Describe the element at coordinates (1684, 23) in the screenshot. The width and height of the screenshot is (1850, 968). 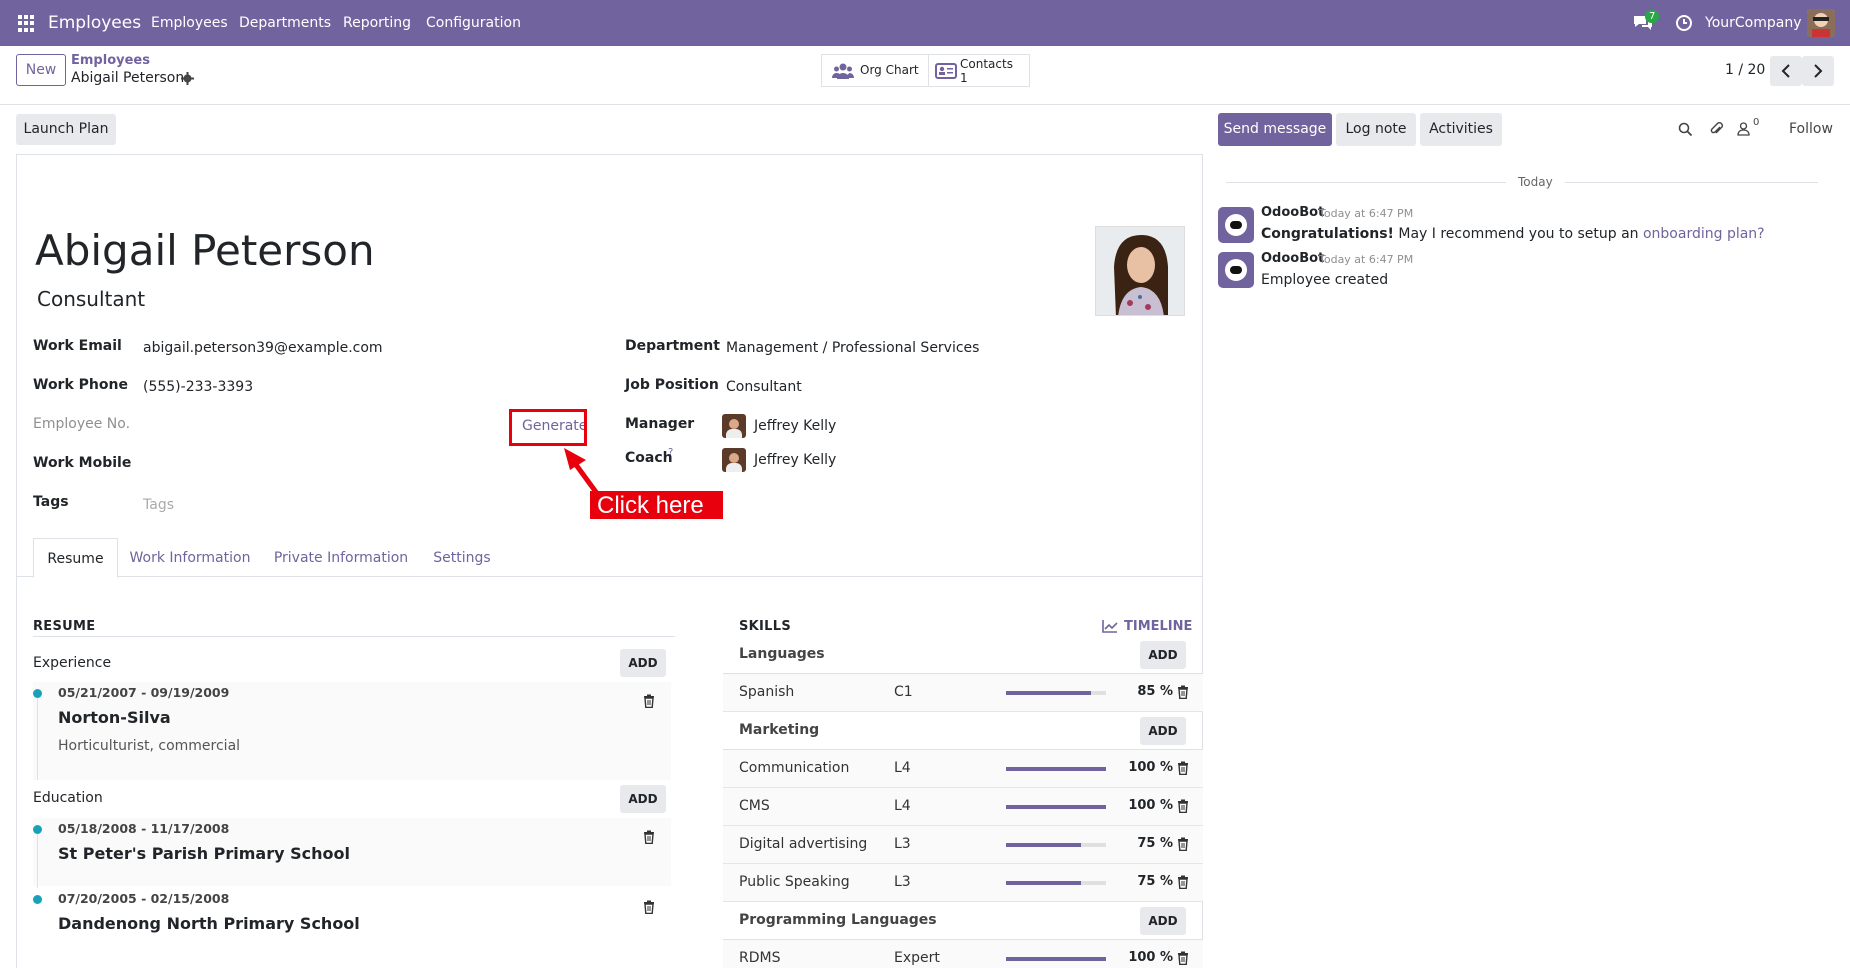
I see `clock-activity-icon` at that location.